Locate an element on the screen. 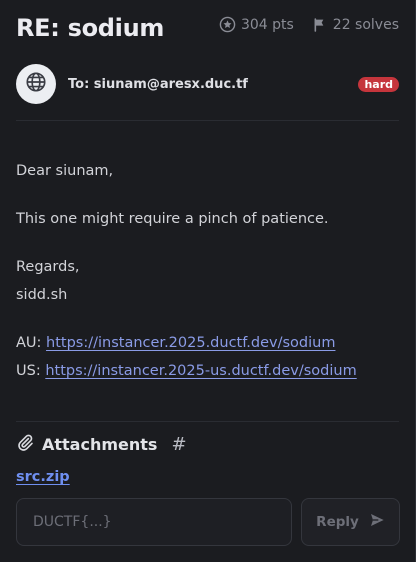  attachments-label: Attachments is located at coordinates (100, 444).